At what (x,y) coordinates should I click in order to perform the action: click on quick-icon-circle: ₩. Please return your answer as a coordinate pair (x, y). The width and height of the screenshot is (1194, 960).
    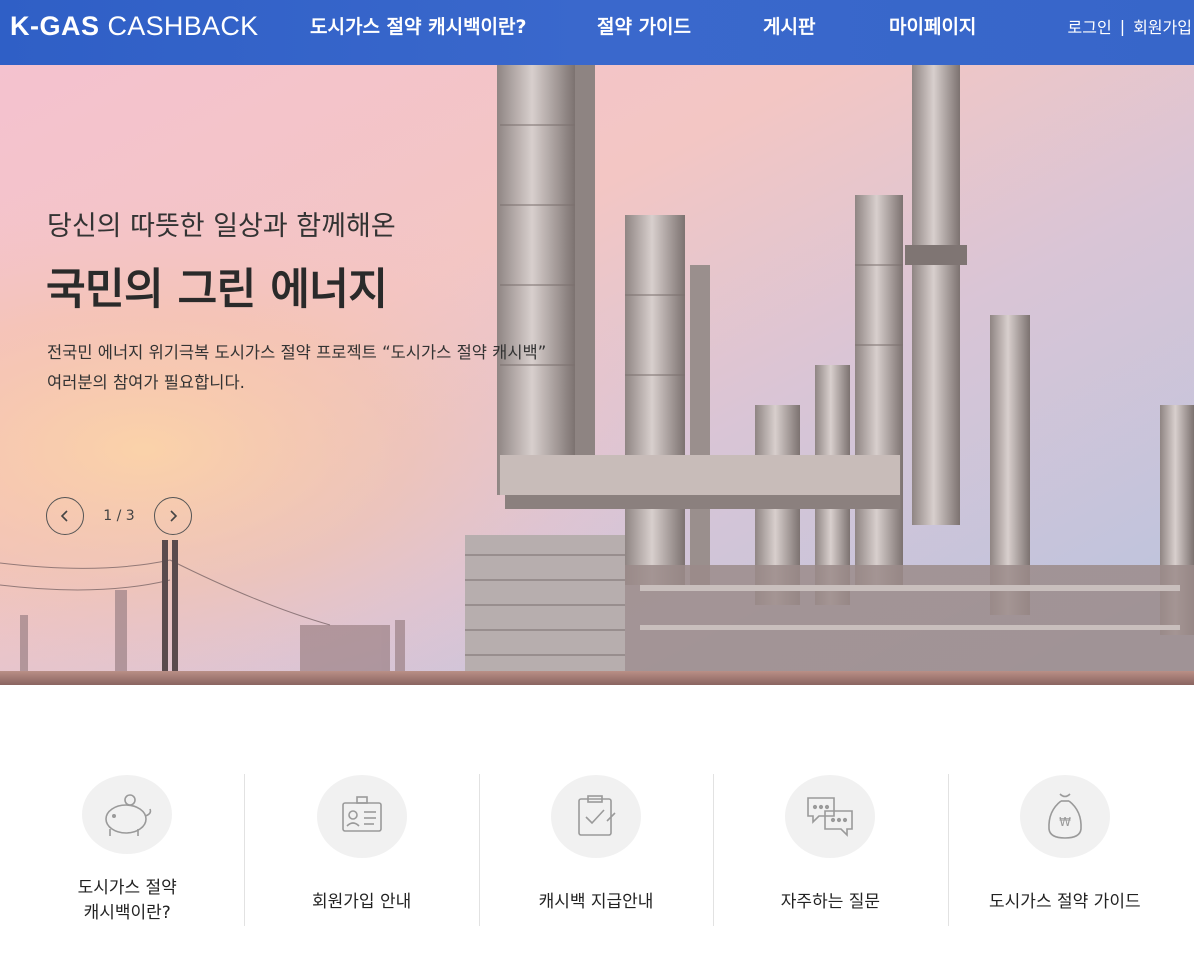
    Looking at the image, I should click on (1064, 816).